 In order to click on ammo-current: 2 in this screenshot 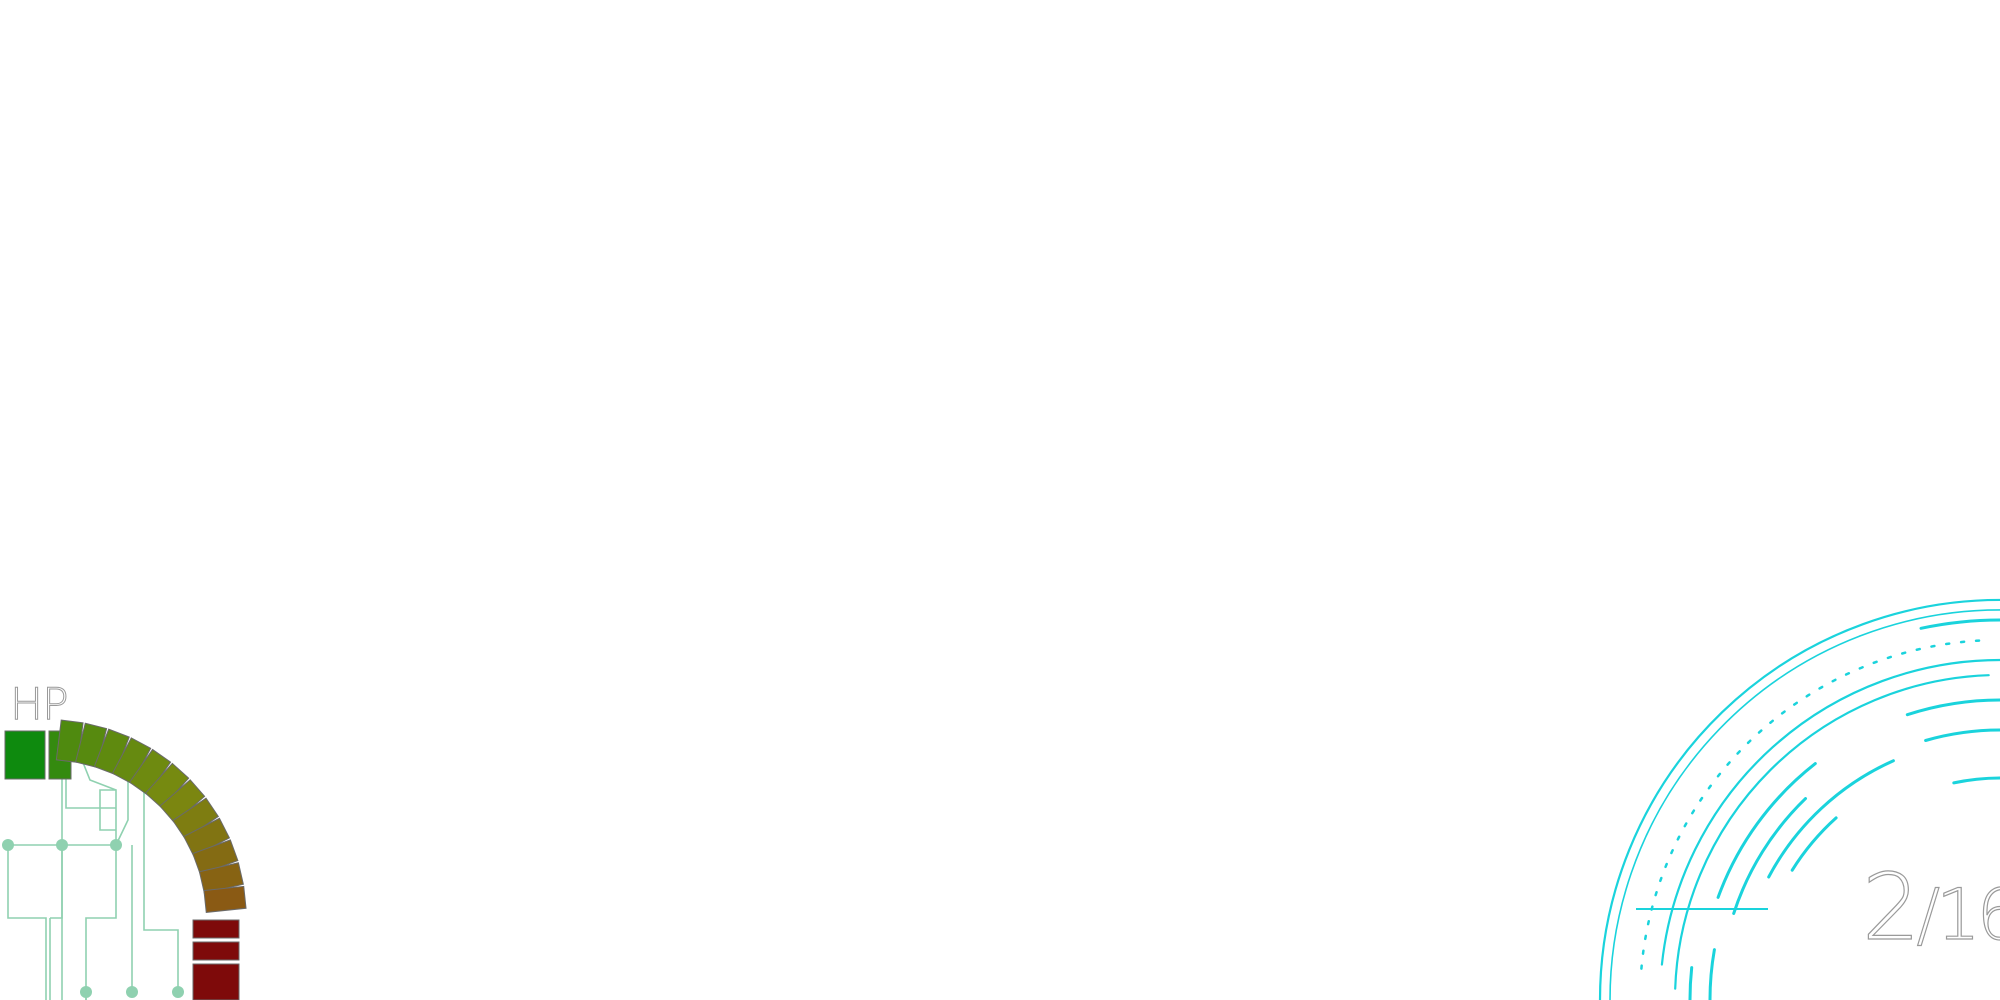, I will do `click(1891, 907)`.